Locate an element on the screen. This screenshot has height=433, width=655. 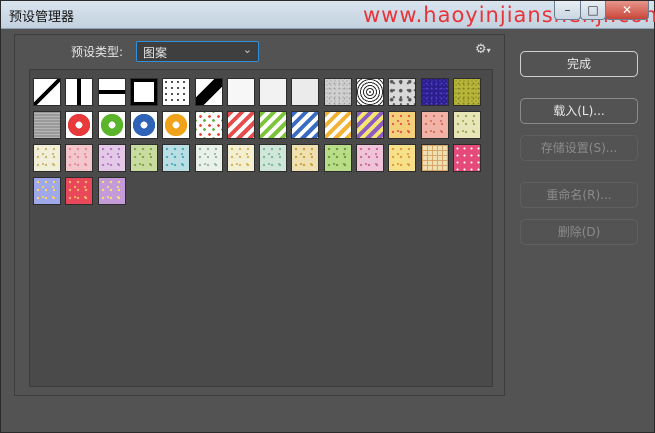
minimize-button: – is located at coordinates (567, 10).